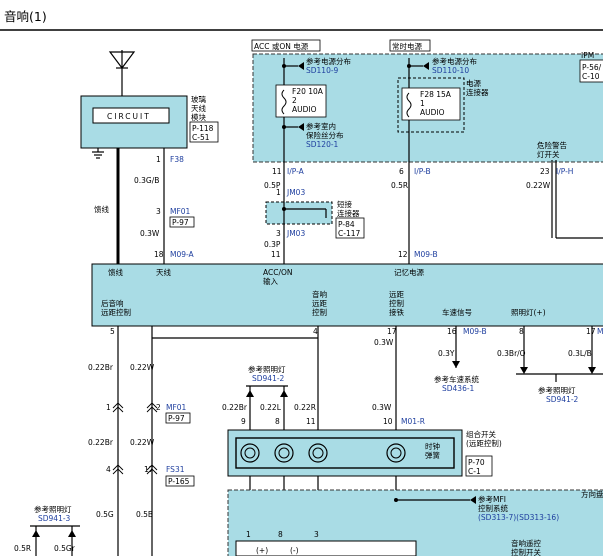 Image resolution: width=603 pixels, height=556 pixels. I want to click on m09b-top-name: M09-B, so click(426, 254).